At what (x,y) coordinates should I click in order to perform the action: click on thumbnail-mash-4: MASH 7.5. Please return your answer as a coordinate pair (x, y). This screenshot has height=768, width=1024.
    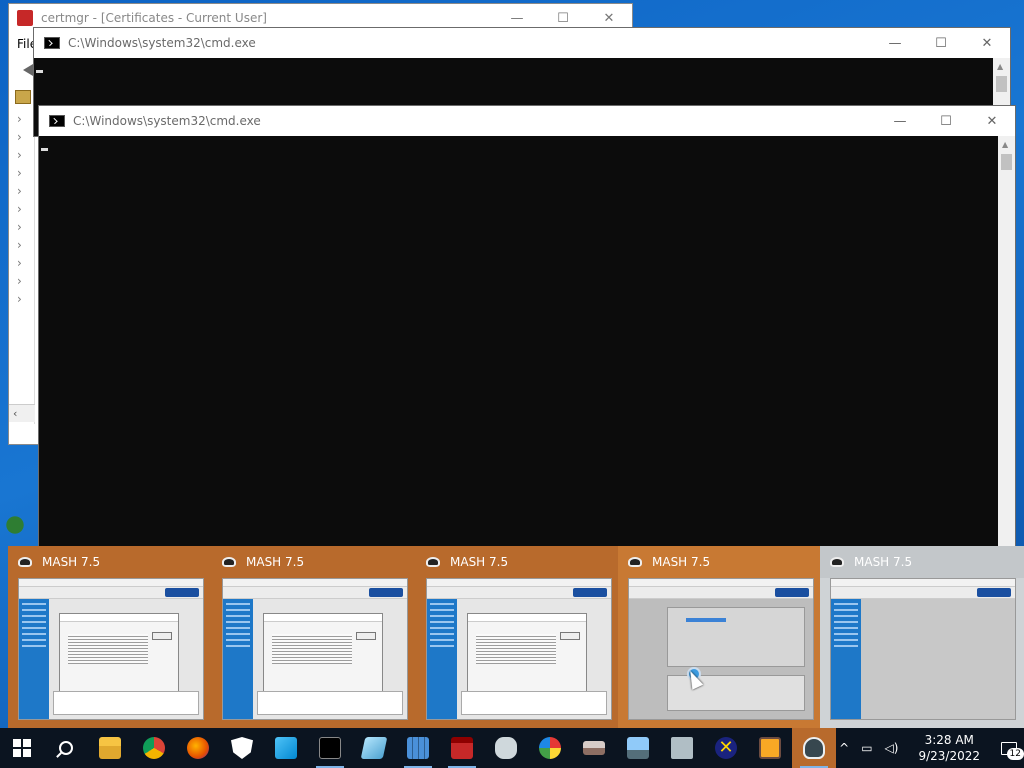
    Looking at the image, I should click on (720, 637).